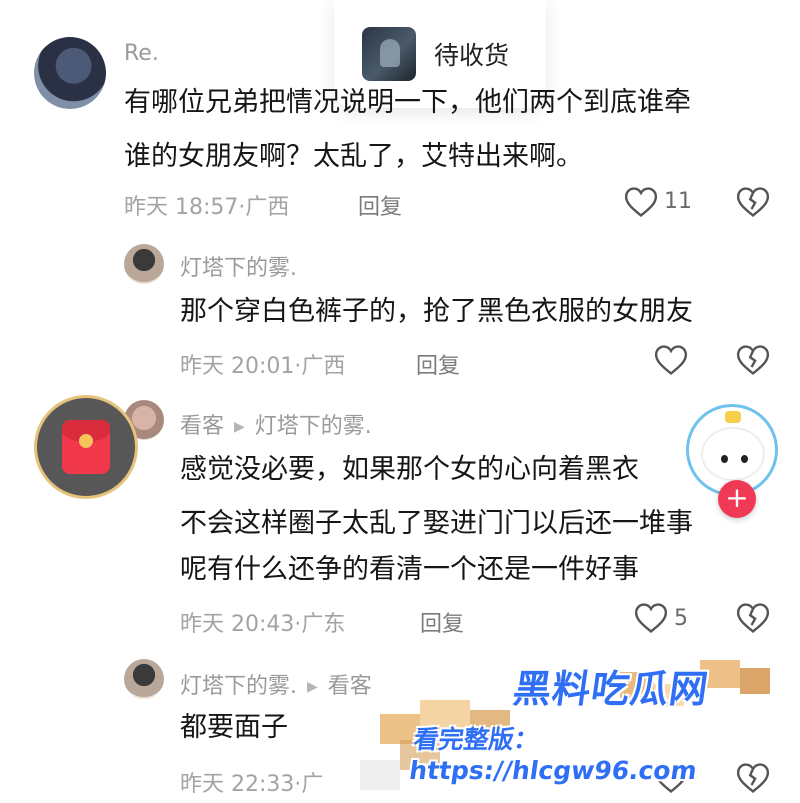 The image size is (800, 803). What do you see at coordinates (202, 426) in the screenshot?
I see `comment-username: 看客` at bounding box center [202, 426].